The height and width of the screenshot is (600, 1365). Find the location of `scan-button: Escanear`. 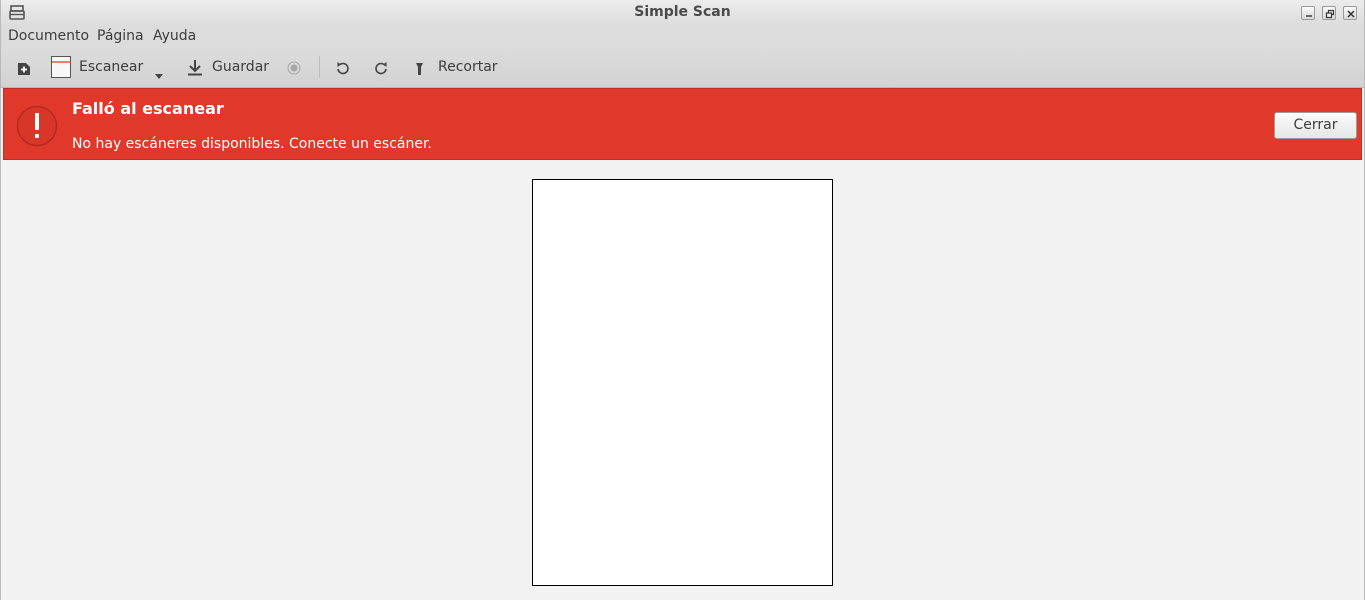

scan-button: Escanear is located at coordinates (95, 67).